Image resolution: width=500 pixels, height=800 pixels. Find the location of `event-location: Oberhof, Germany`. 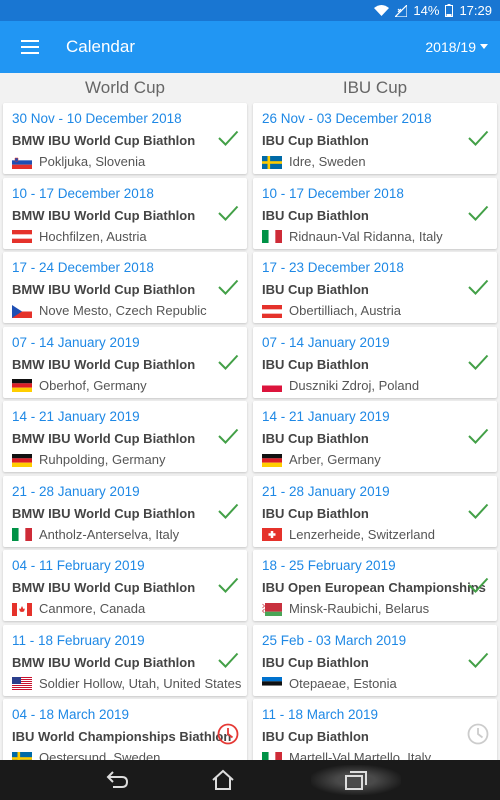

event-location: Oberhof, Germany is located at coordinates (125, 386).